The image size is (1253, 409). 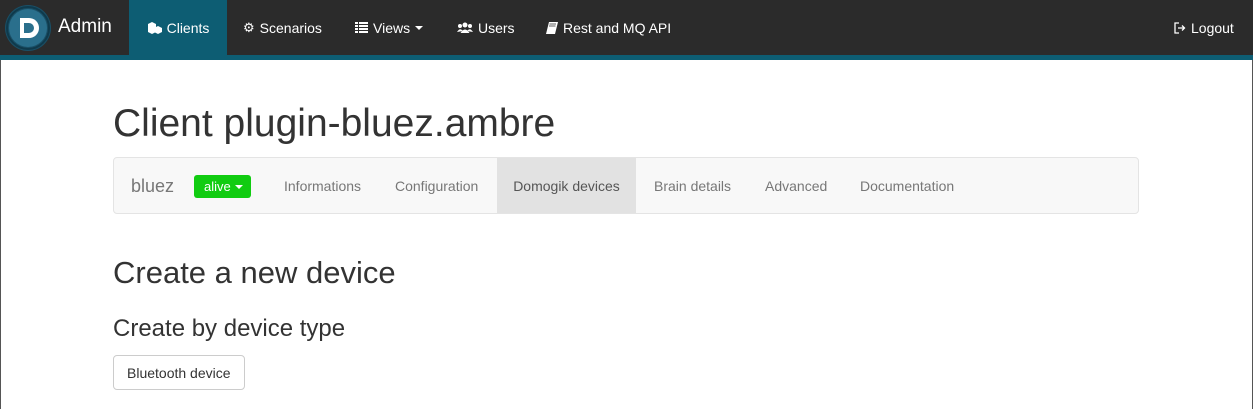 I want to click on status-label: alive, so click(x=217, y=186).